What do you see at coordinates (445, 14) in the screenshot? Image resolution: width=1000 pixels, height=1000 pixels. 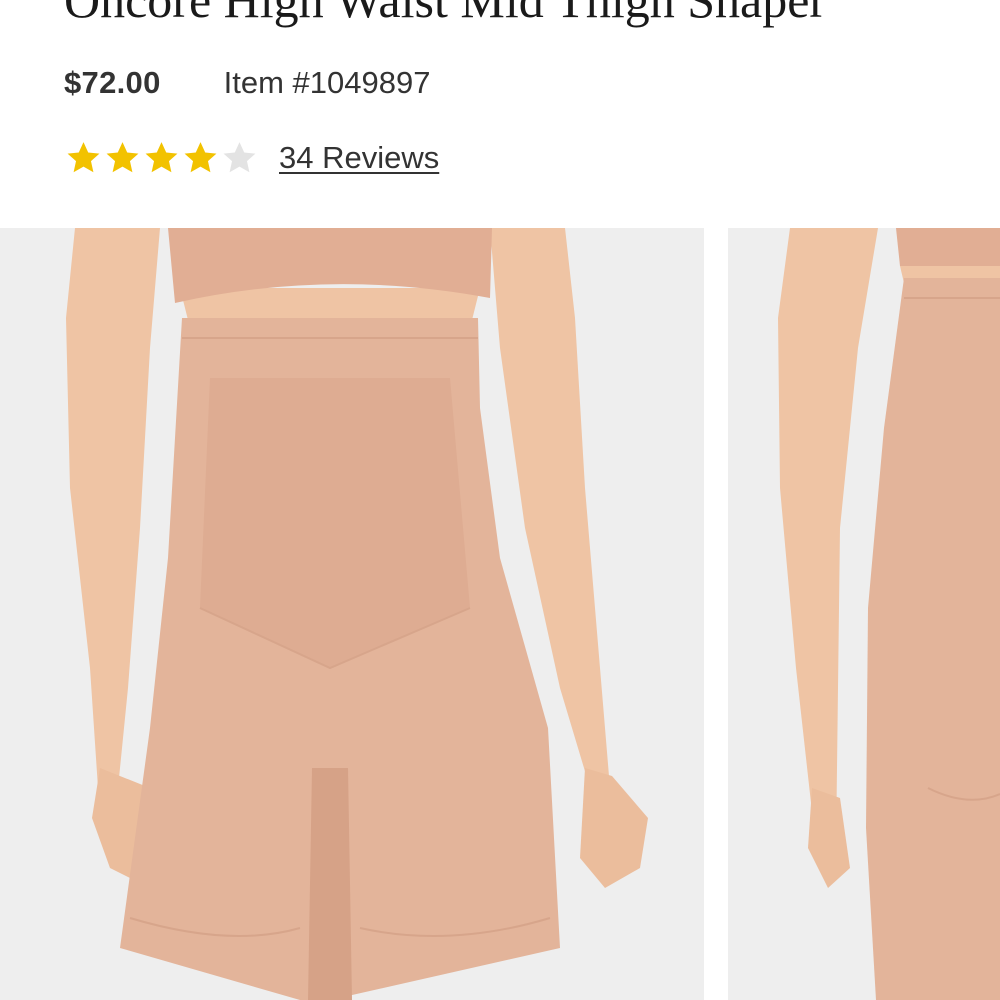 I see `product-title: Oncore High Waist Mid Thigh Shaper` at bounding box center [445, 14].